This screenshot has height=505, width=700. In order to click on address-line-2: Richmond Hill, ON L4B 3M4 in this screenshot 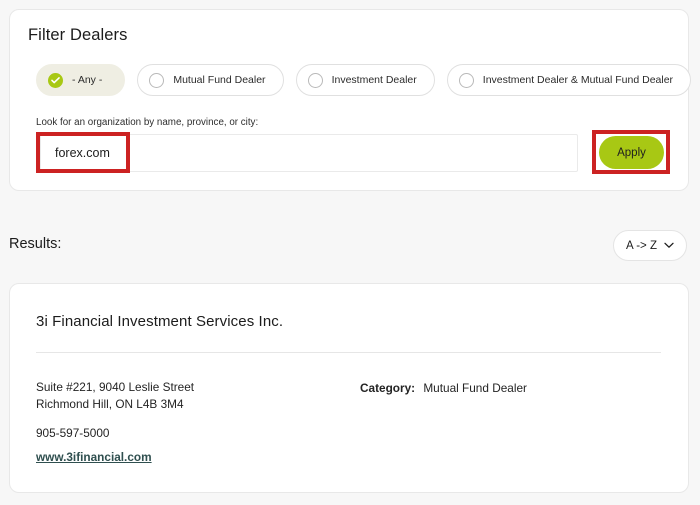, I will do `click(110, 404)`.